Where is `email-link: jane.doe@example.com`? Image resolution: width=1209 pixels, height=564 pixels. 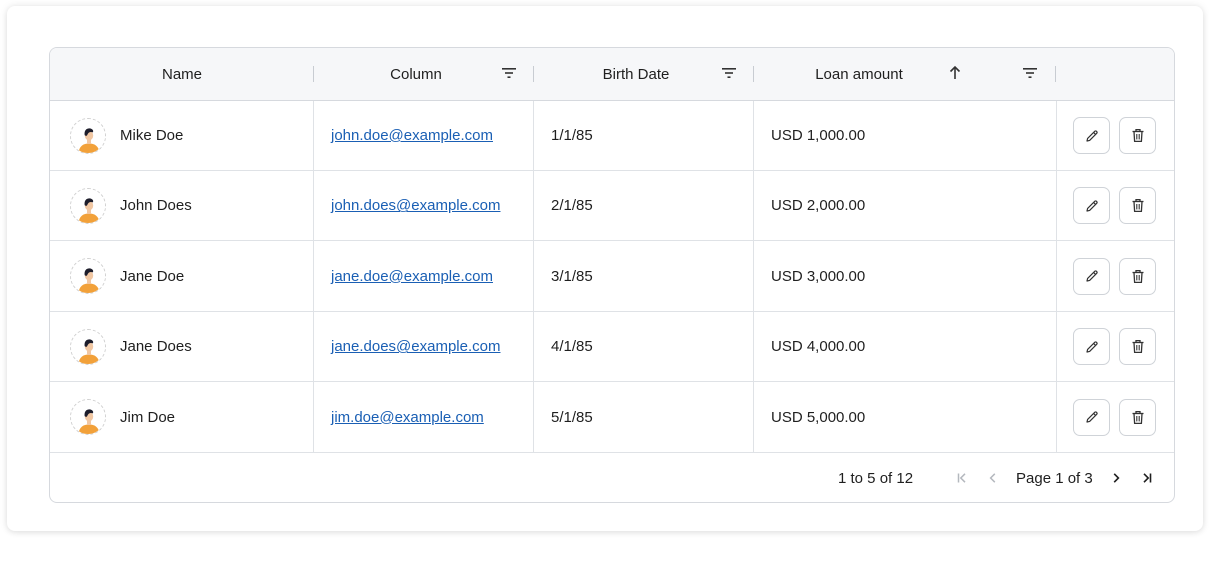 email-link: jane.doe@example.com is located at coordinates (412, 276).